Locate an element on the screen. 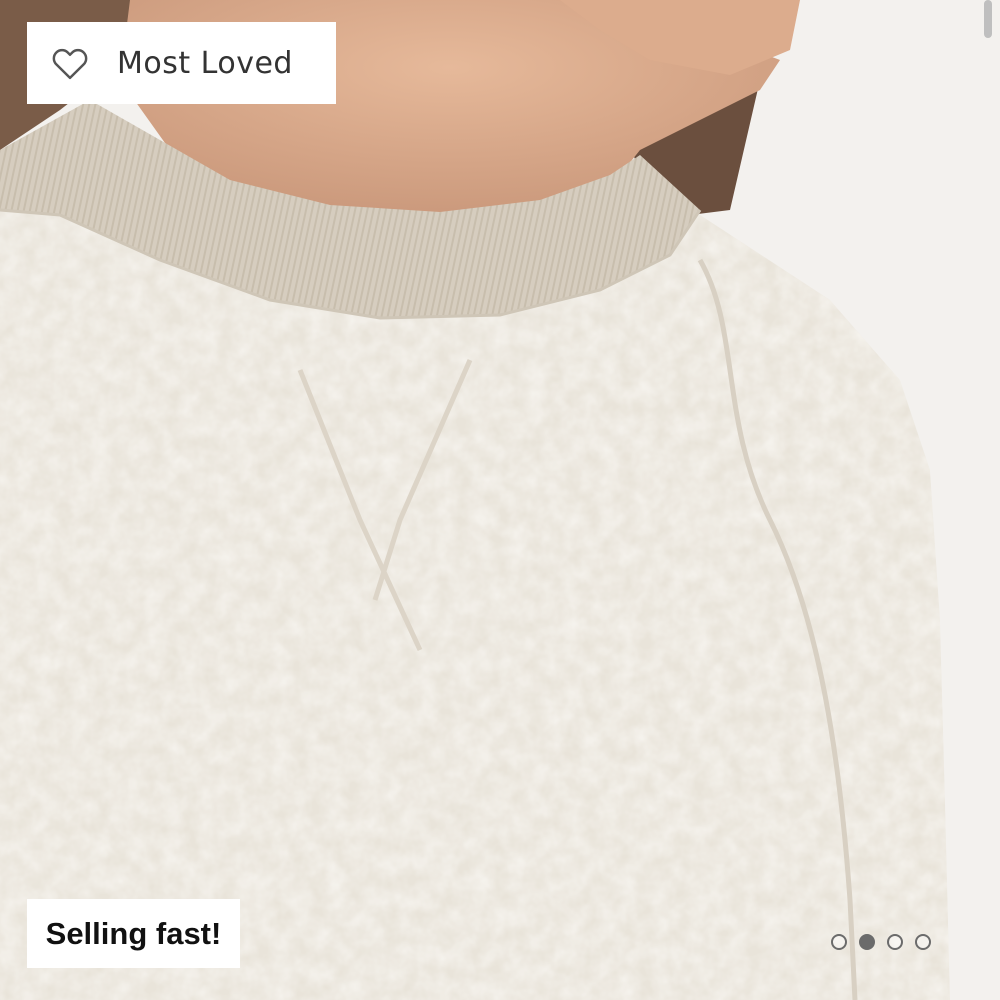  scrollbar is located at coordinates (988, 19).